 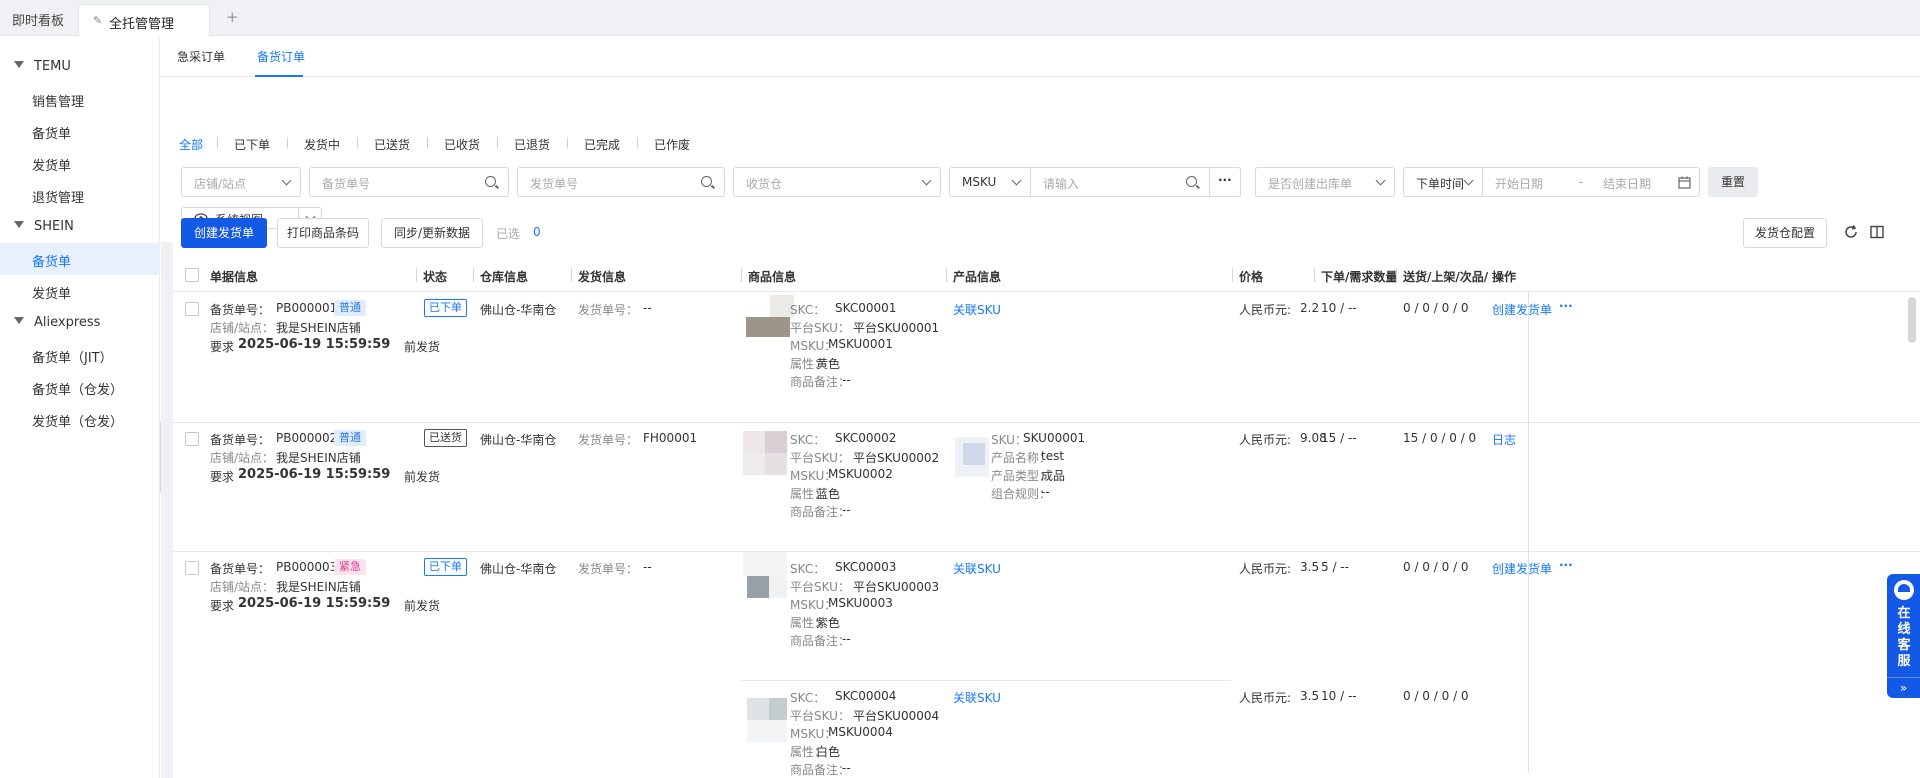 I want to click on col-status: 状态, so click(x=435, y=277).